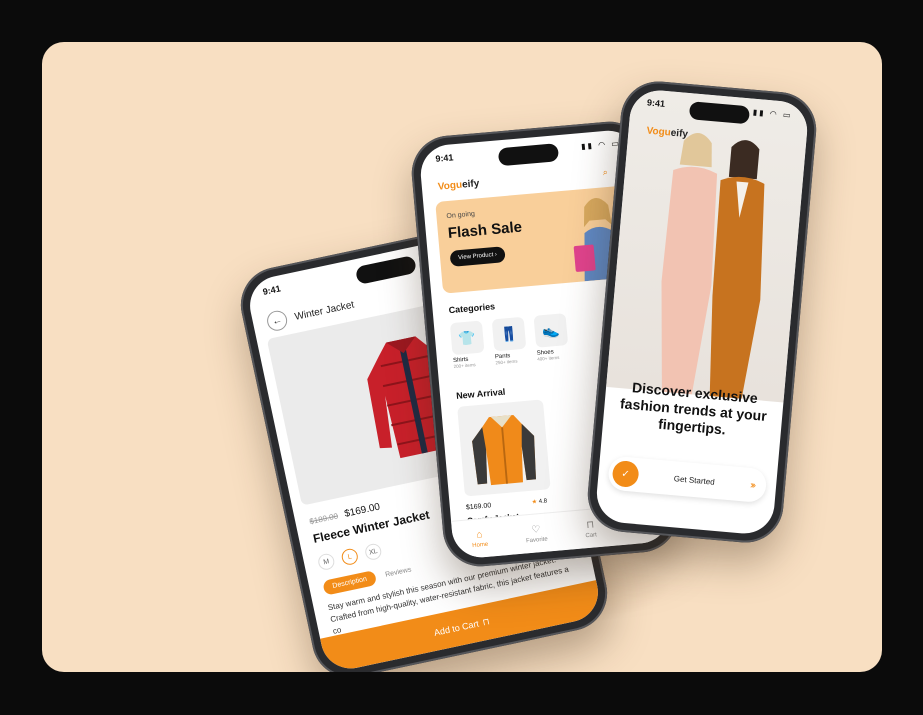 The height and width of the screenshot is (715, 923). What do you see at coordinates (326, 562) in the screenshot?
I see `size-option-m: M` at bounding box center [326, 562].